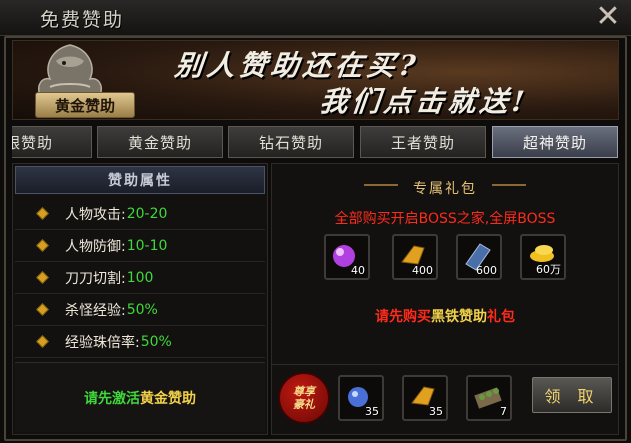  I want to click on item-count: 7, so click(503, 411).